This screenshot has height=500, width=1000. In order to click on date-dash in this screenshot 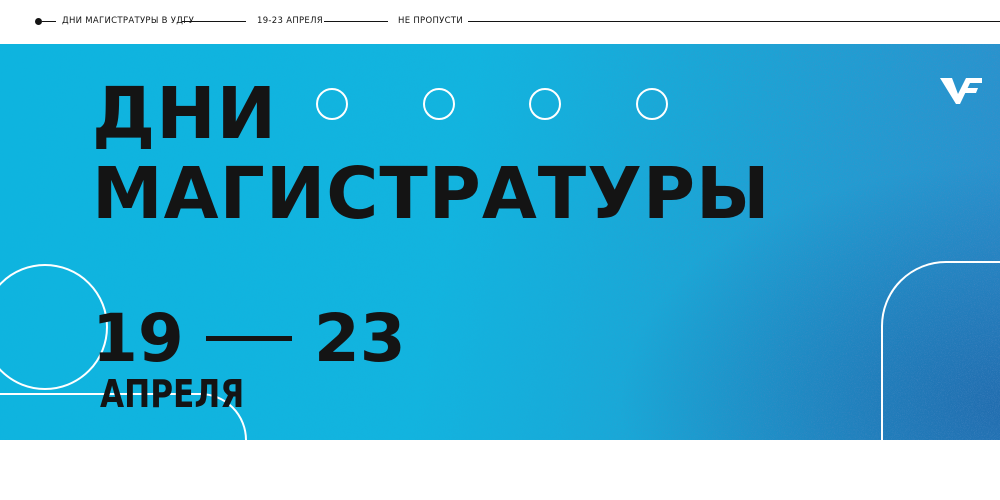, I will do `click(248, 339)`.